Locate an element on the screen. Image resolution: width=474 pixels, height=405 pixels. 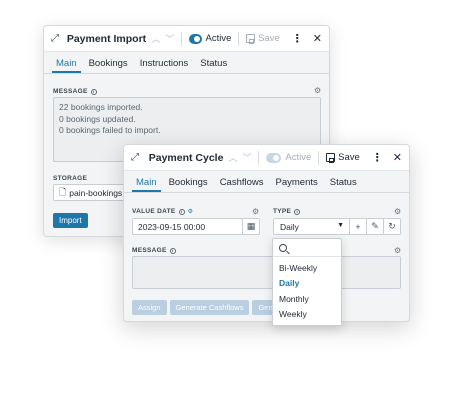
add-icon: + is located at coordinates (357, 226).